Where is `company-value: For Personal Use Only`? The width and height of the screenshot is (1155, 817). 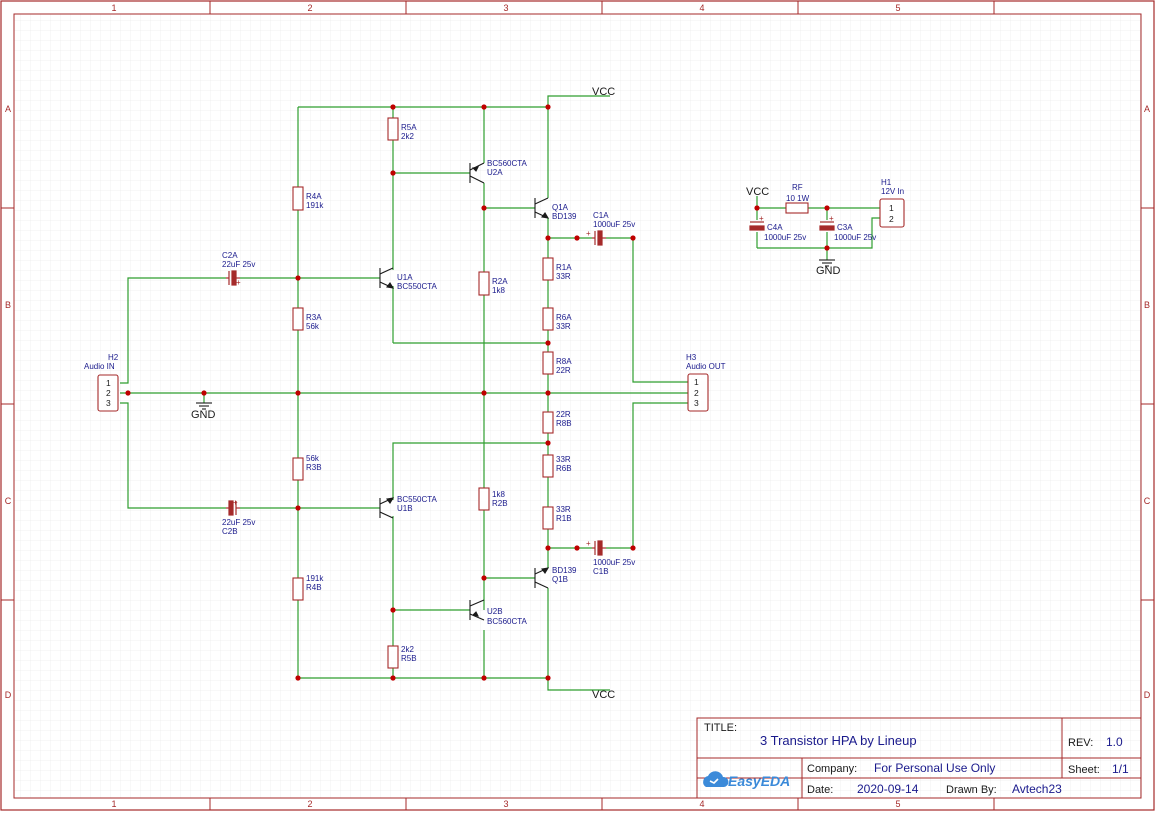
company-value: For Personal Use Only is located at coordinates (934, 768).